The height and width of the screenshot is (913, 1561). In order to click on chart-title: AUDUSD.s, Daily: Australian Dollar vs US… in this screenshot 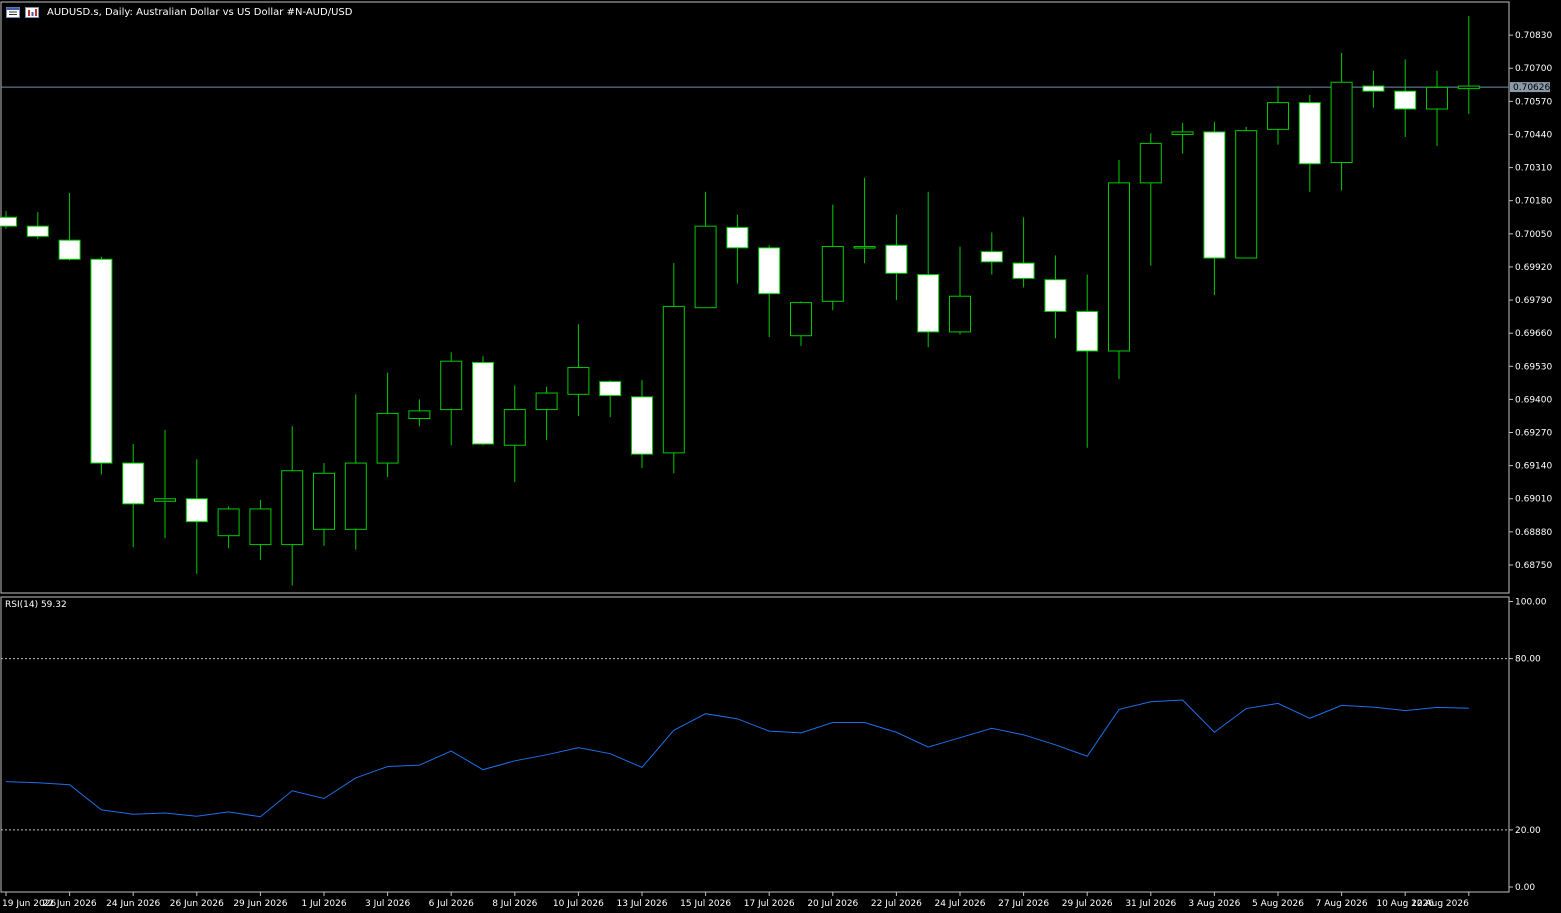, I will do `click(200, 12)`.